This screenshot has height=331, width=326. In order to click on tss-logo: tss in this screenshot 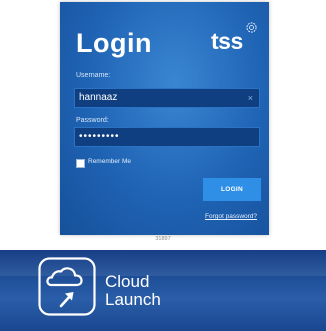, I will do `click(236, 38)`.